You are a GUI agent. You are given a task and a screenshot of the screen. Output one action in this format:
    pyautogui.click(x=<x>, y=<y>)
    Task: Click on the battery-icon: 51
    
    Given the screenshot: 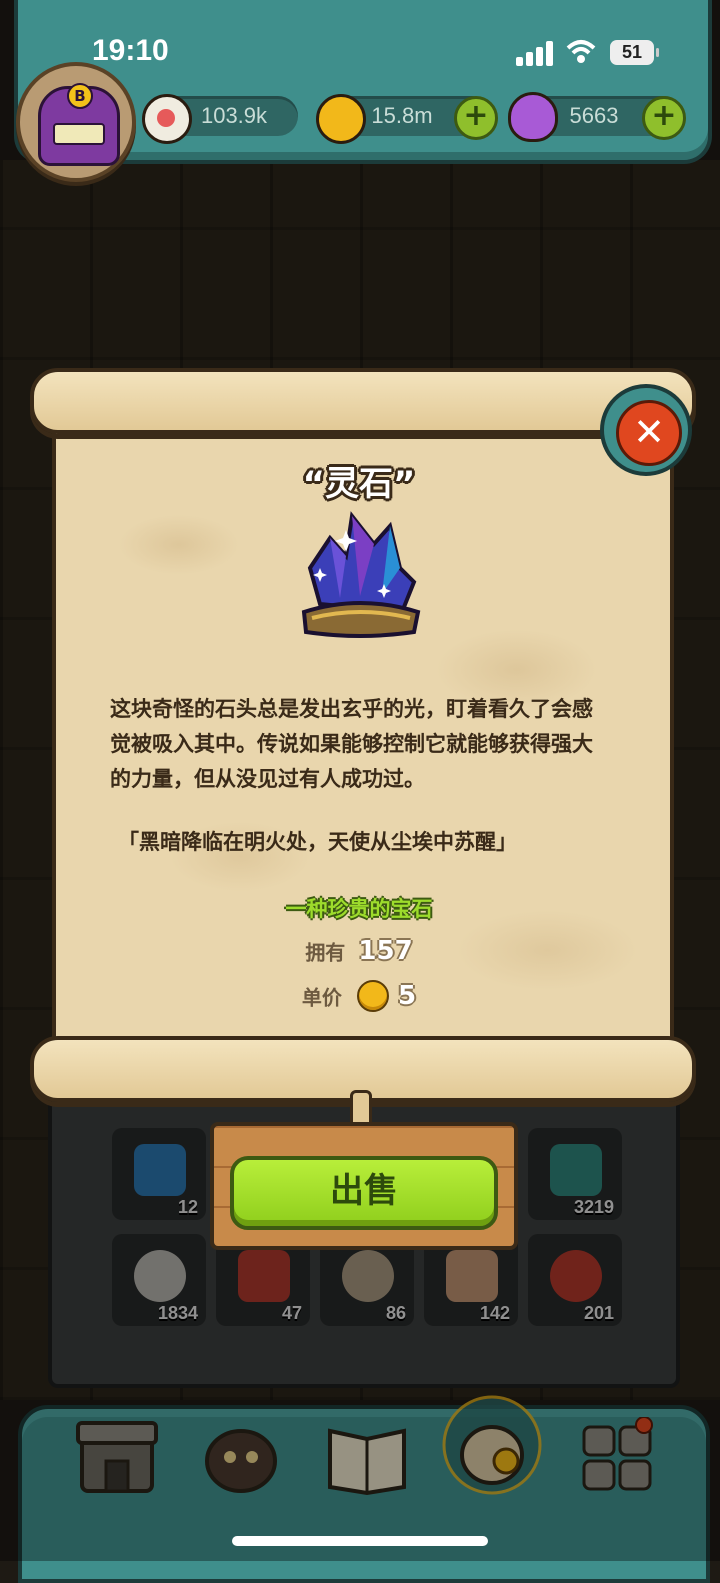 What is the action you would take?
    pyautogui.click(x=634, y=52)
    